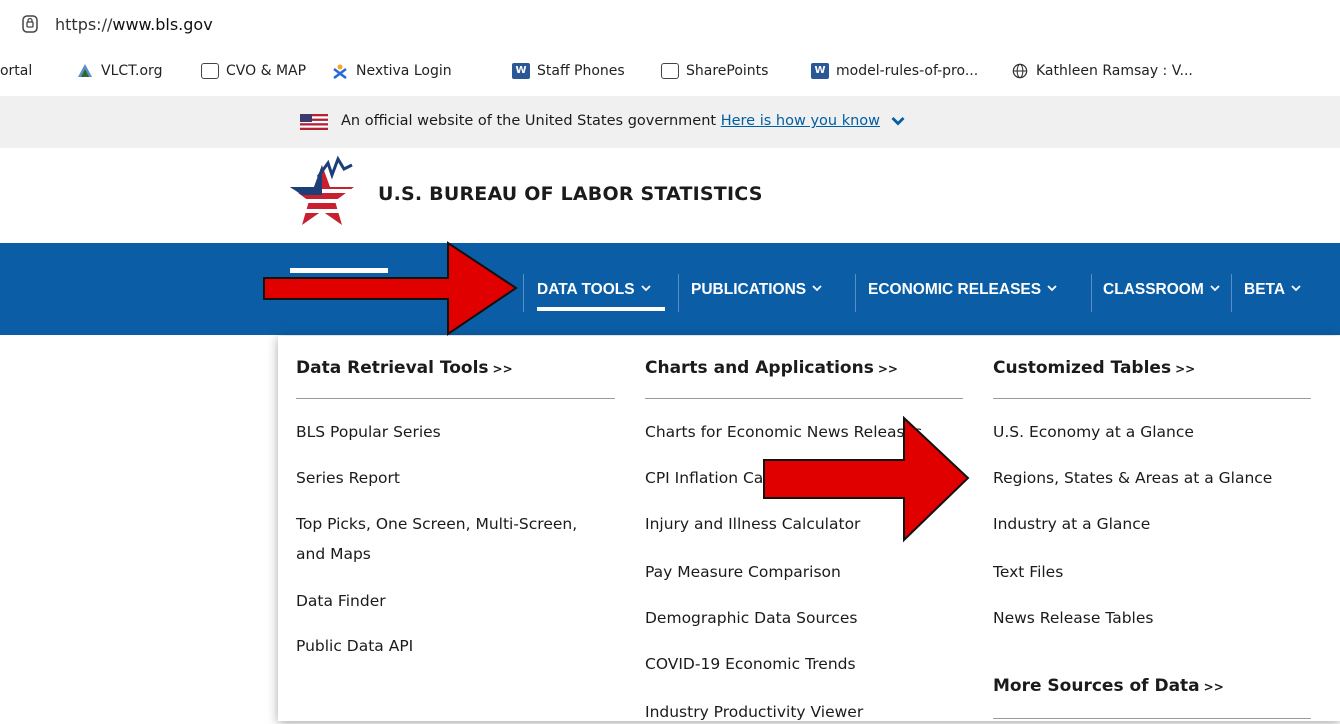 This screenshot has height=724, width=1340. I want to click on nextiva-icon, so click(340, 71).